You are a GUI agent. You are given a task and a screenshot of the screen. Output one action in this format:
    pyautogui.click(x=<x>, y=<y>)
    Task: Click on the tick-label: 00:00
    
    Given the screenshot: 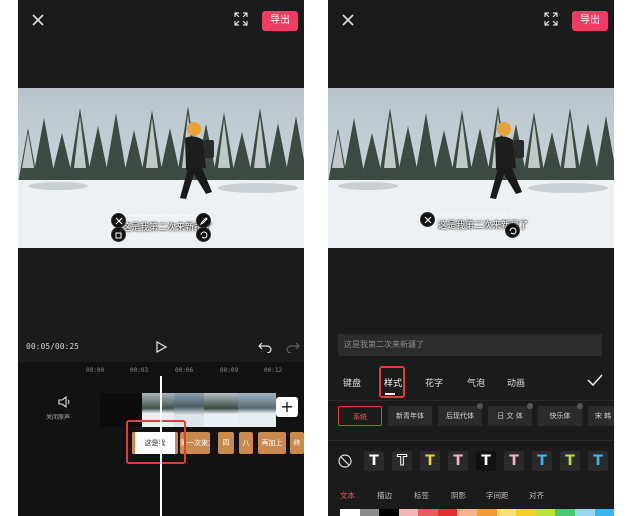 What is the action you would take?
    pyautogui.click(x=95, y=370)
    